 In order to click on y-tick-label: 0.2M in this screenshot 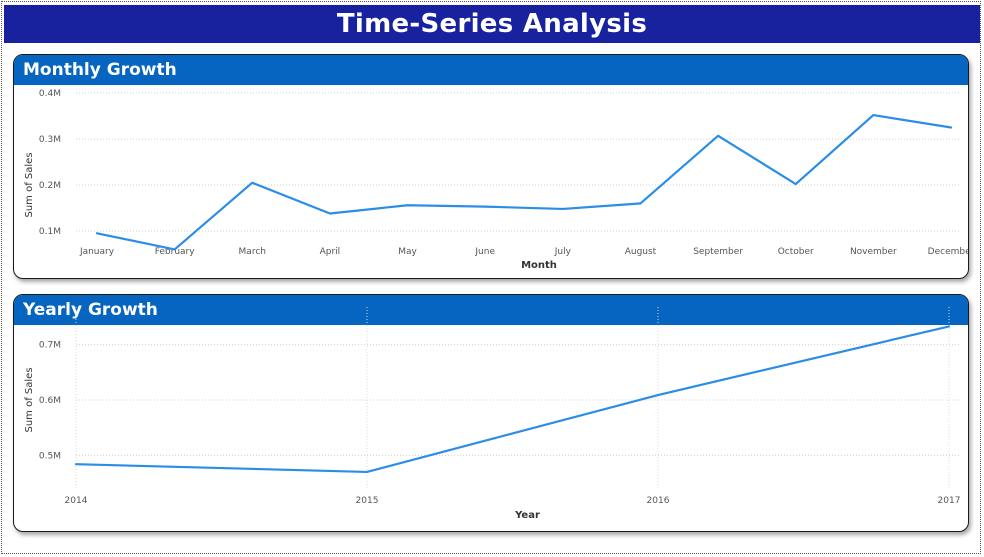, I will do `click(50, 186)`.